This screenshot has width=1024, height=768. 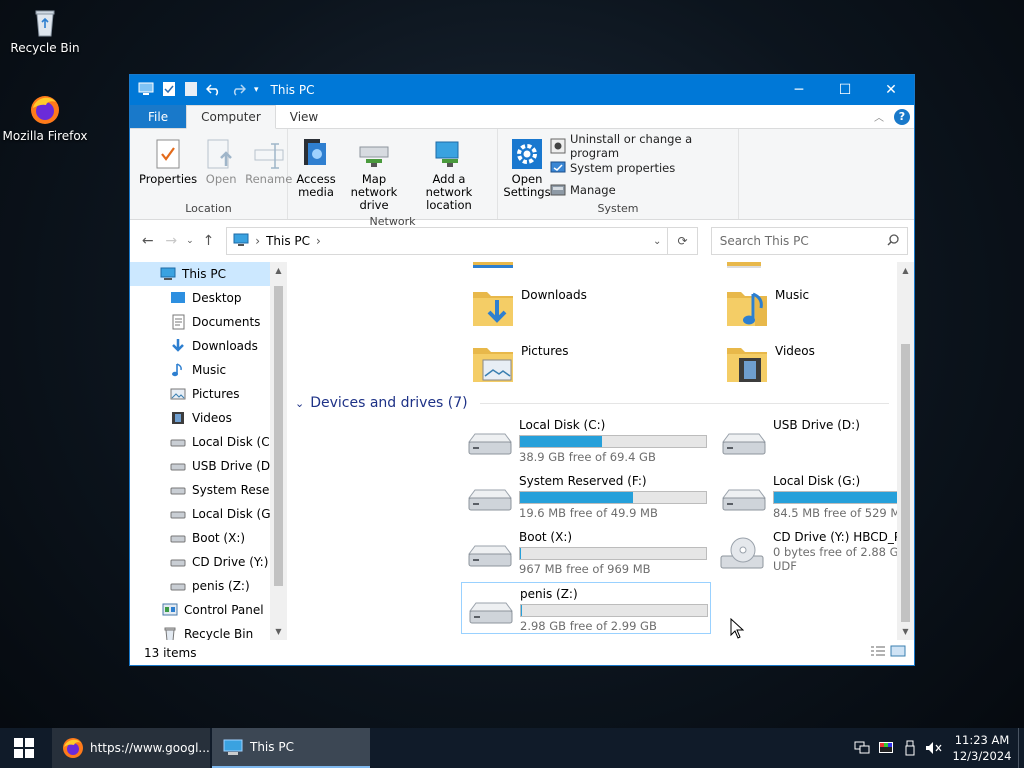 I want to click on nav-item-control-panel: Control Panel, so click(x=208, y=610).